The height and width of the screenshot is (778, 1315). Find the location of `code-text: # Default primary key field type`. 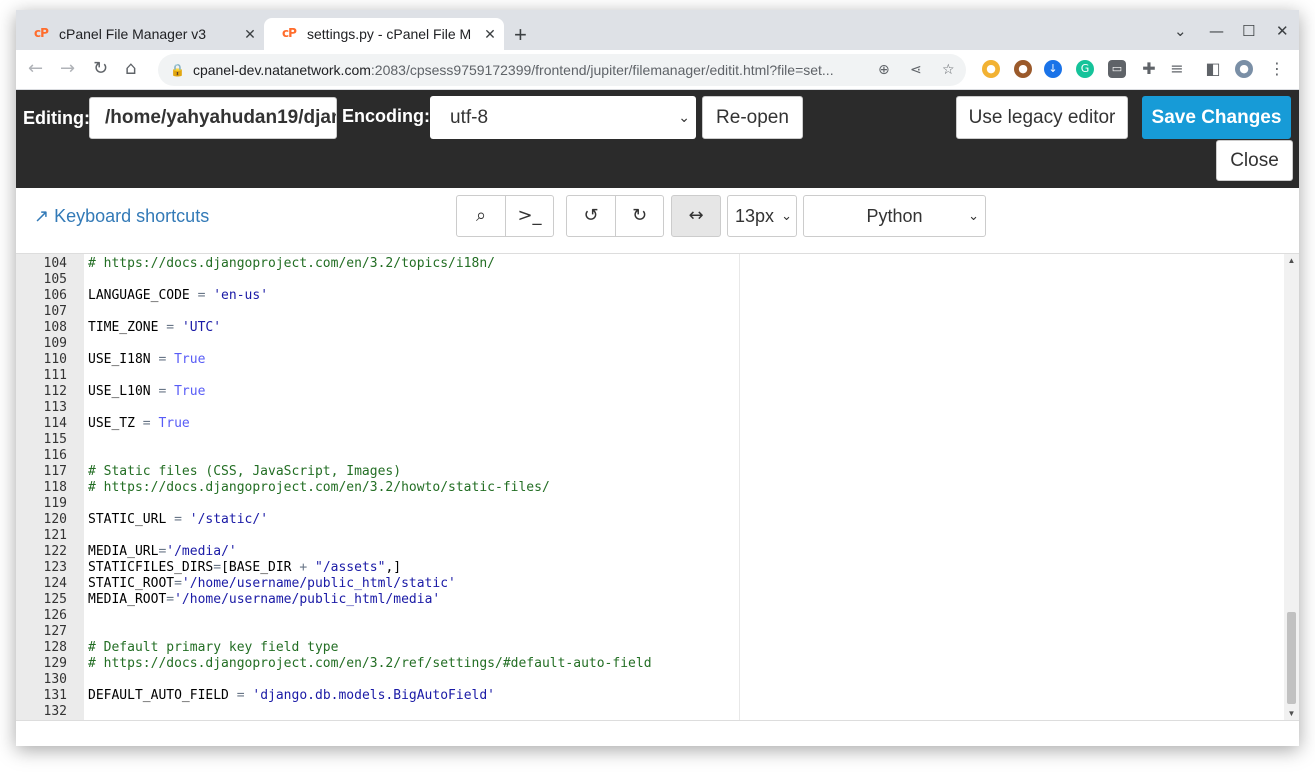

code-text: # Default primary key field type is located at coordinates (213, 648).